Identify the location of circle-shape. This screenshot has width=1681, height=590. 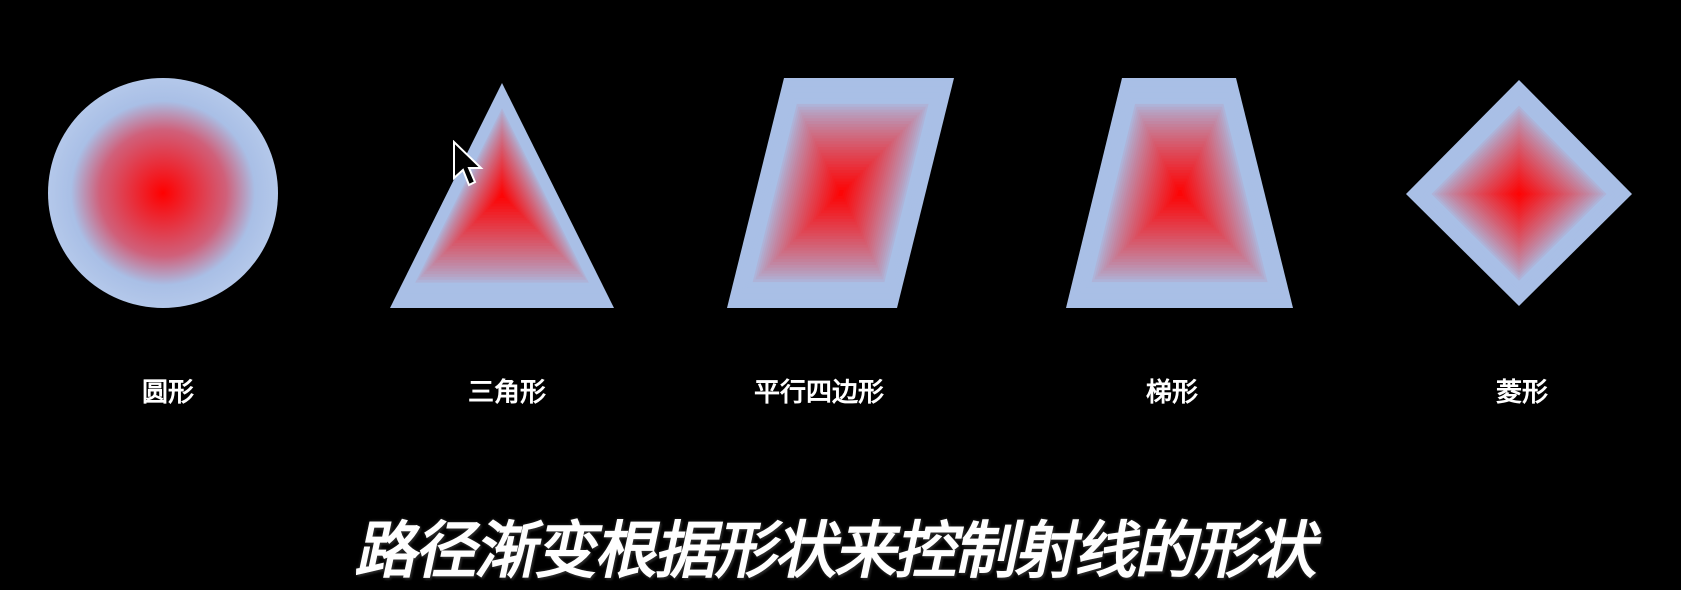
(163, 193).